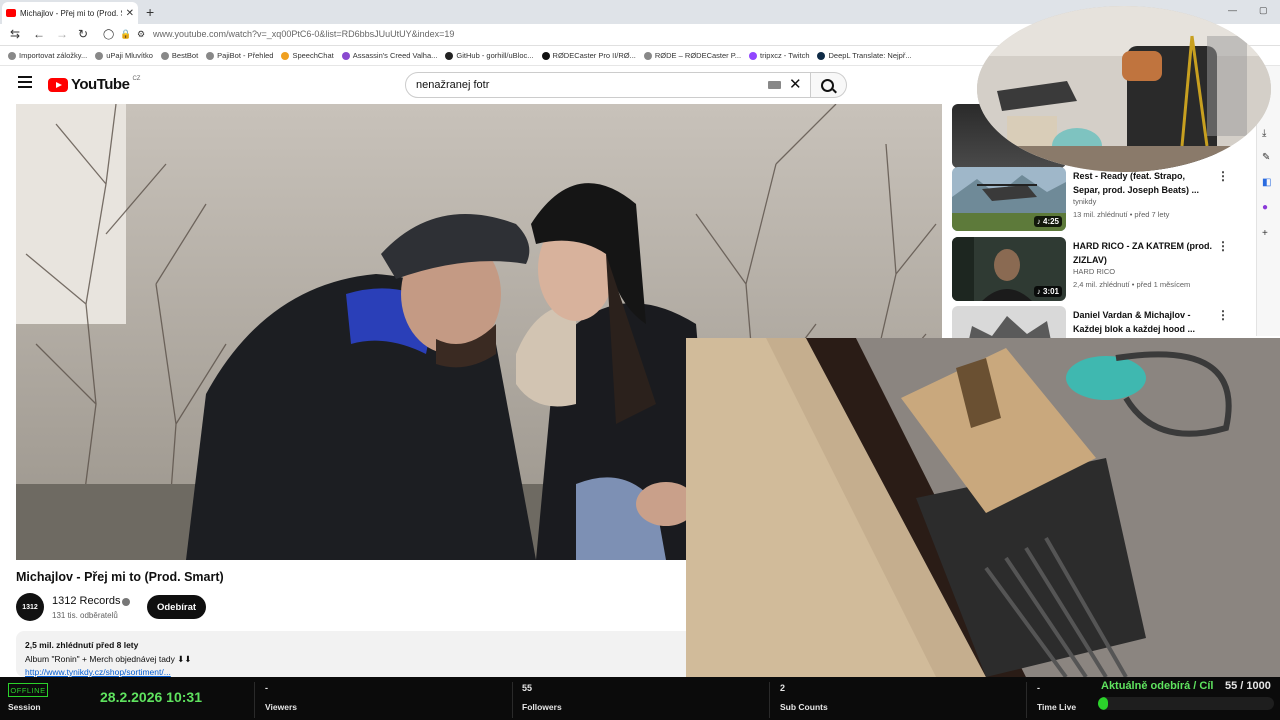  Describe the element at coordinates (783, 688) in the screenshot. I see `subcount-value: 2` at that location.